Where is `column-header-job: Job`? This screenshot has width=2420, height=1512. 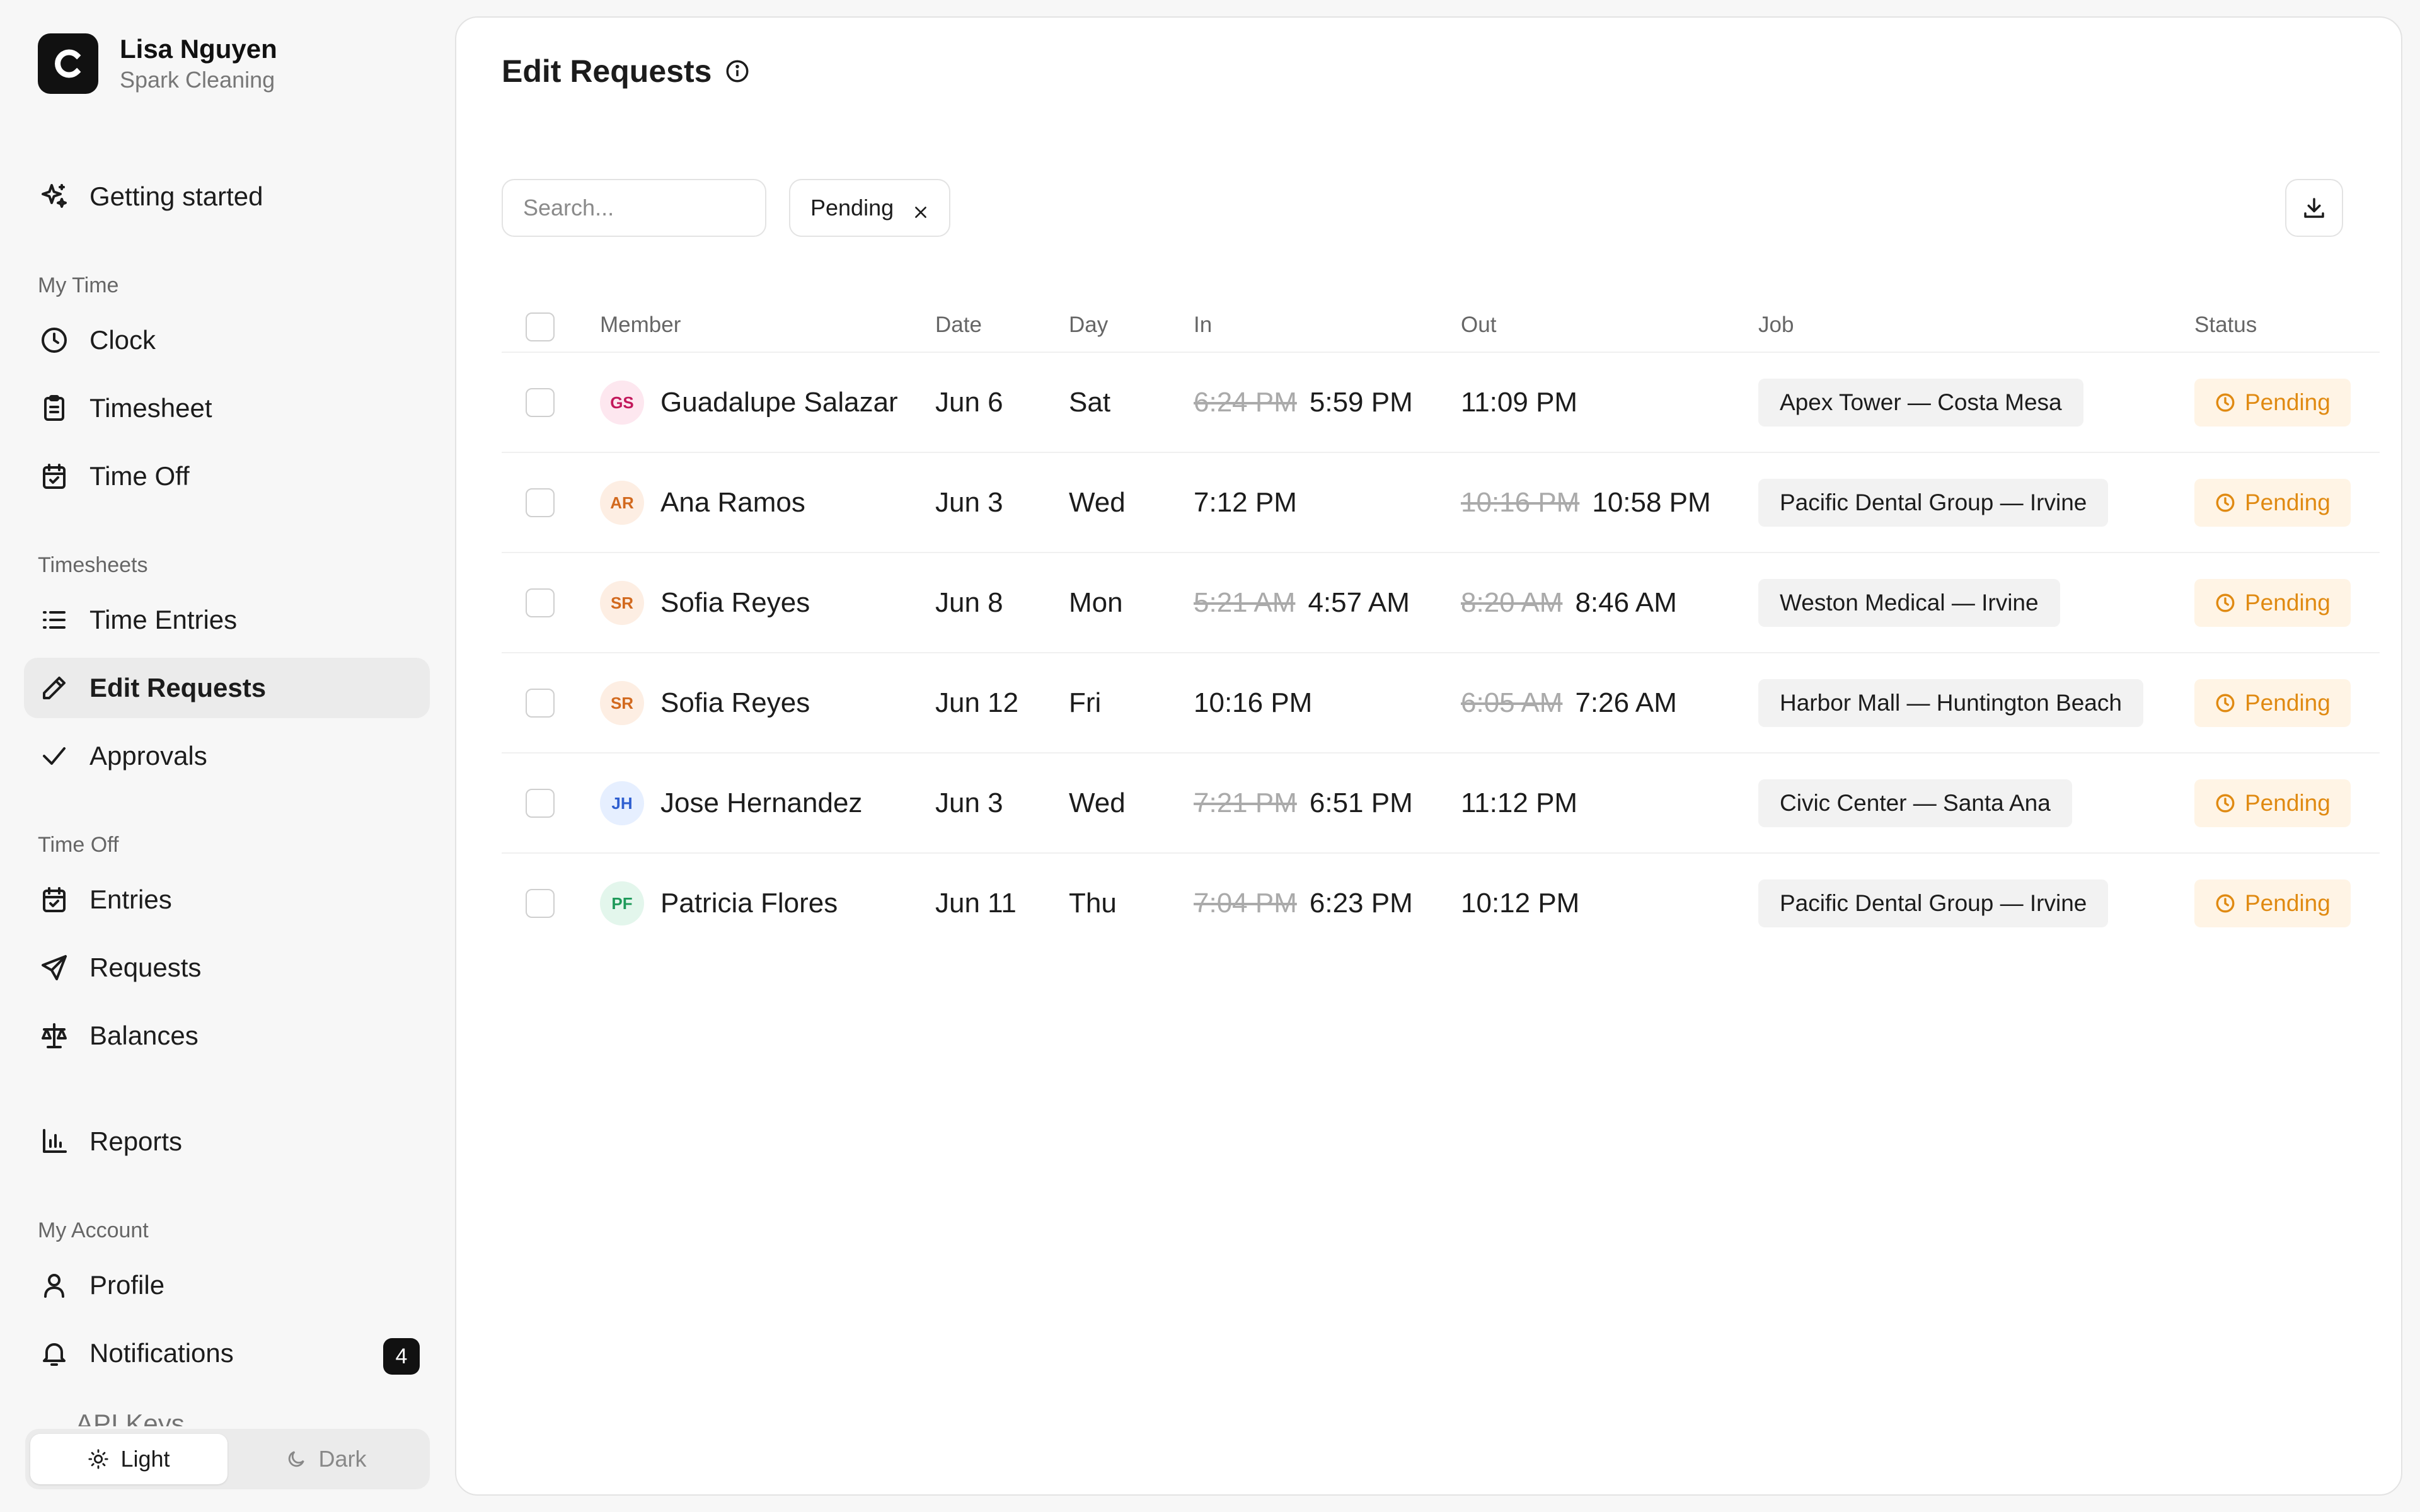 column-header-job: Job is located at coordinates (1776, 325).